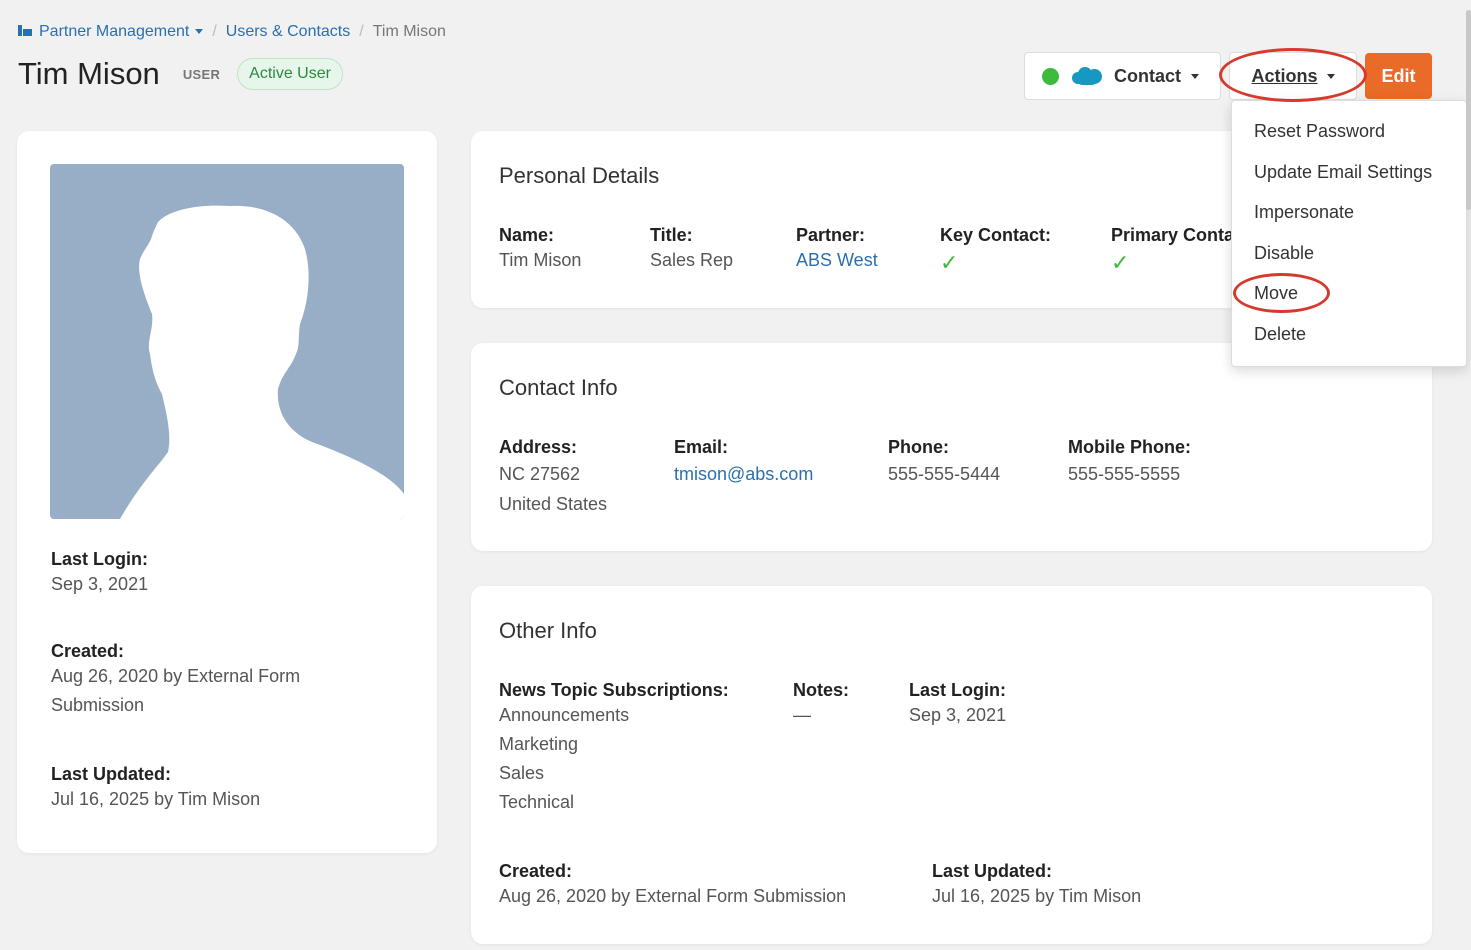 The width and height of the screenshot is (1471, 950). Describe the element at coordinates (99, 559) in the screenshot. I see `sidebar-last-login-label: Last Login:` at that location.